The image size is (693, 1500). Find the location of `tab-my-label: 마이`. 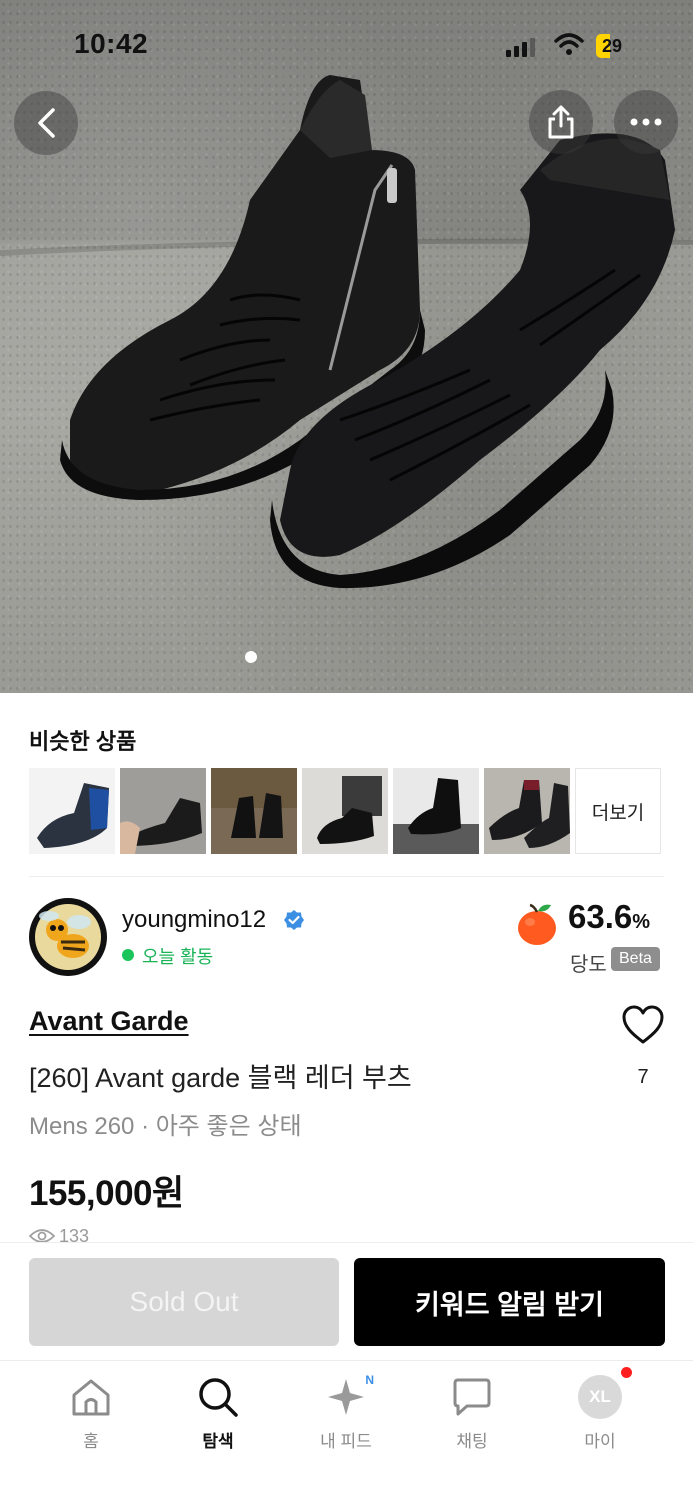

tab-my-label: 마이 is located at coordinates (600, 1441).